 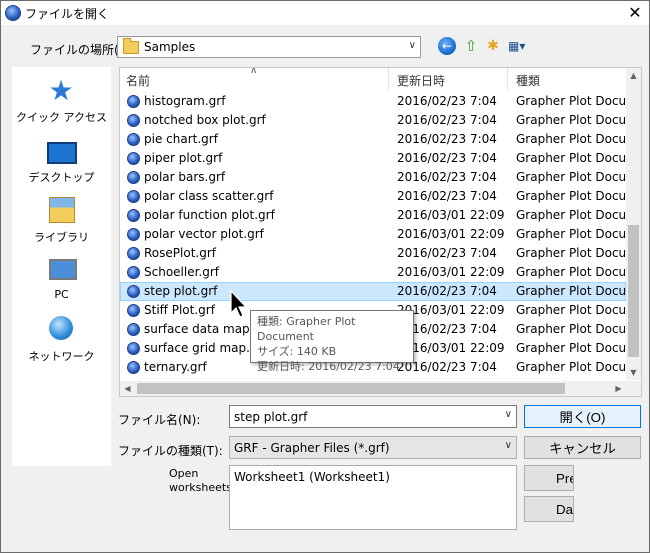 What do you see at coordinates (471, 46) in the screenshot?
I see `up-folder-icon: ⇧` at bounding box center [471, 46].